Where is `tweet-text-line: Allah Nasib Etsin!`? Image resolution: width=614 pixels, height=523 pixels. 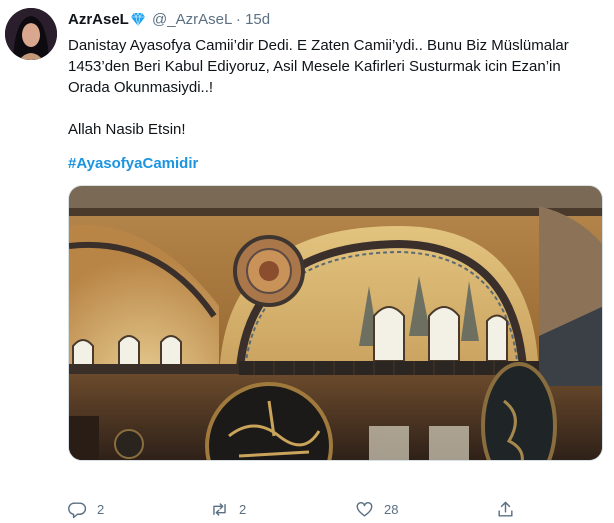
tweet-text-line: Allah Nasib Etsin! is located at coordinates (127, 129).